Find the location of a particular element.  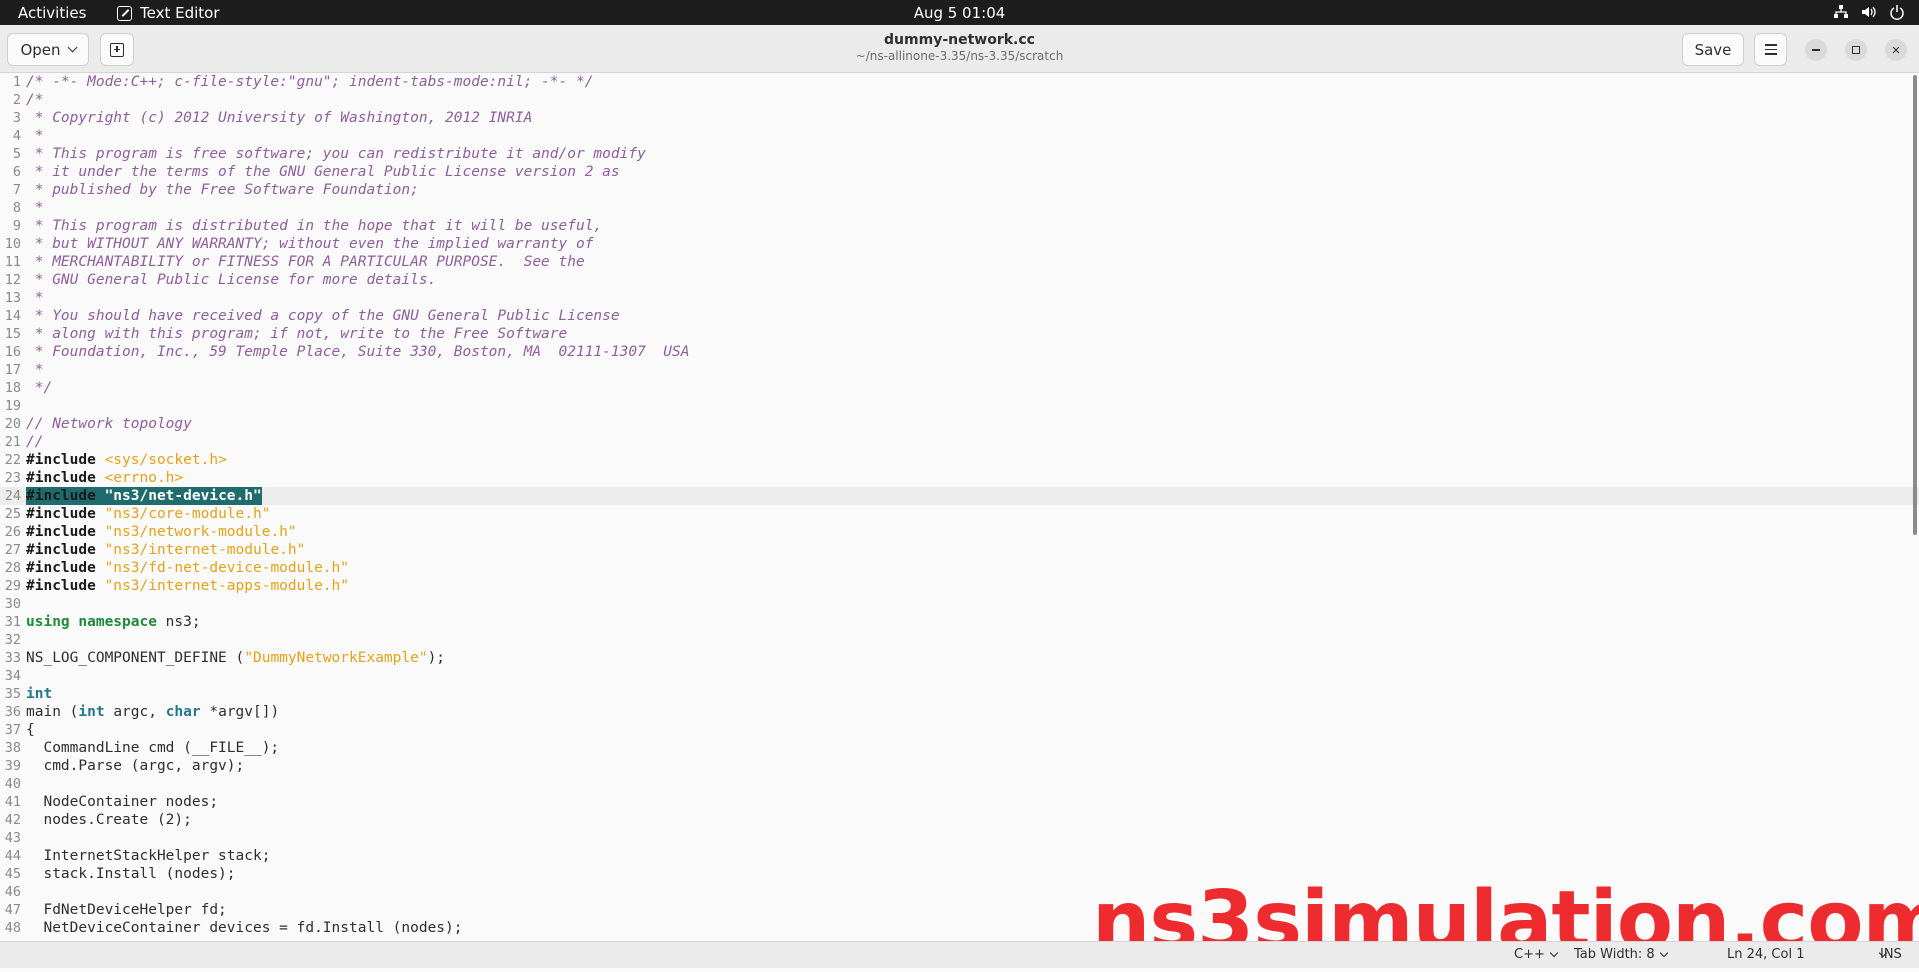

code-line: 38 CommandLine cmd (__FILE__); is located at coordinates (959, 748).